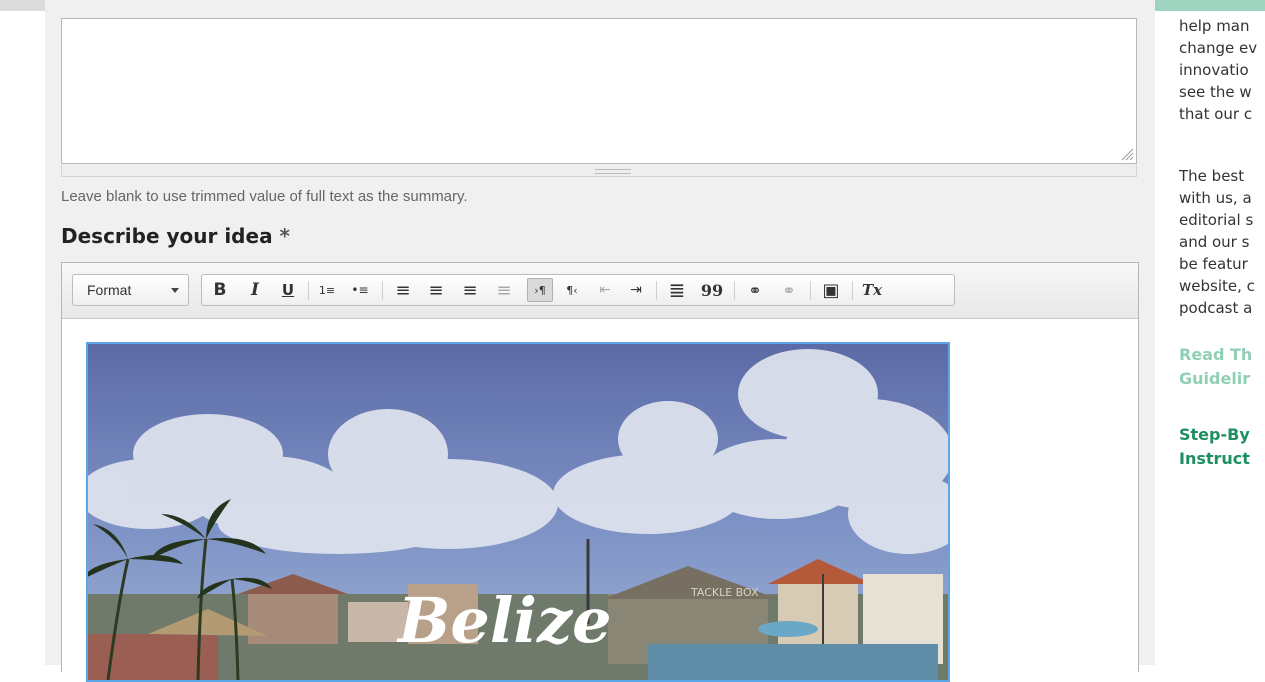 This screenshot has height=682, width=1265. What do you see at coordinates (1218, 48) in the screenshot?
I see `sidebar-text-line: change ev` at bounding box center [1218, 48].